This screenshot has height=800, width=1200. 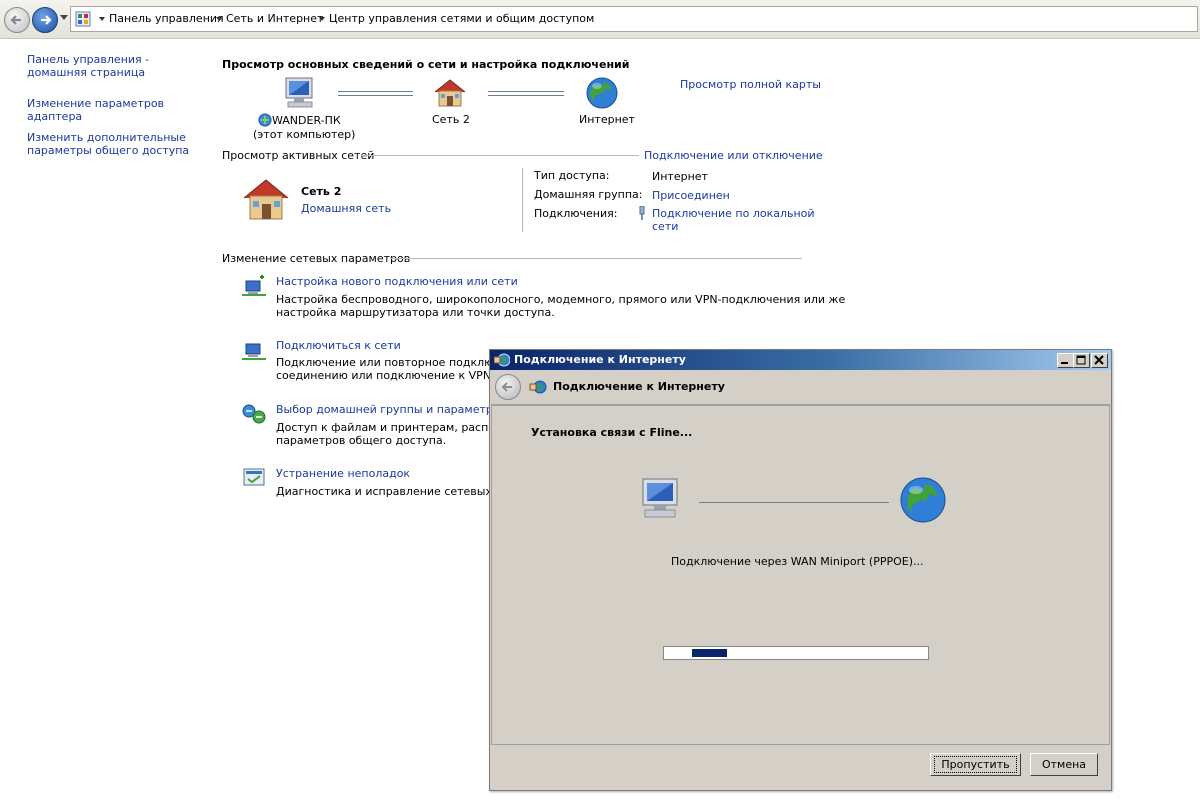 I want to click on connect-disconnect-link: Подключение или отключение, so click(x=733, y=155).